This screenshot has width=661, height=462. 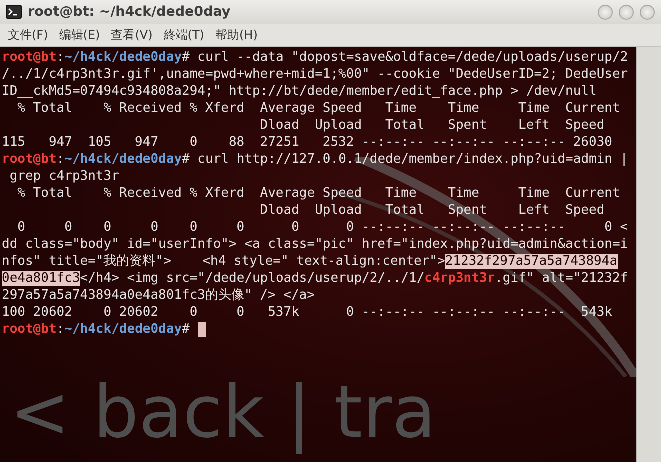 What do you see at coordinates (202, 329) in the screenshot?
I see `text-cursor` at bounding box center [202, 329].